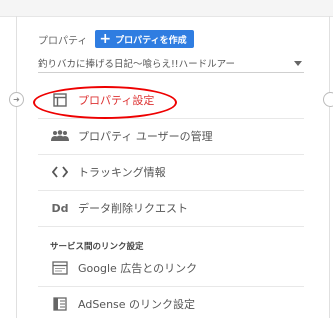  What do you see at coordinates (60, 268) in the screenshot?
I see `google-ads-icon` at bounding box center [60, 268].